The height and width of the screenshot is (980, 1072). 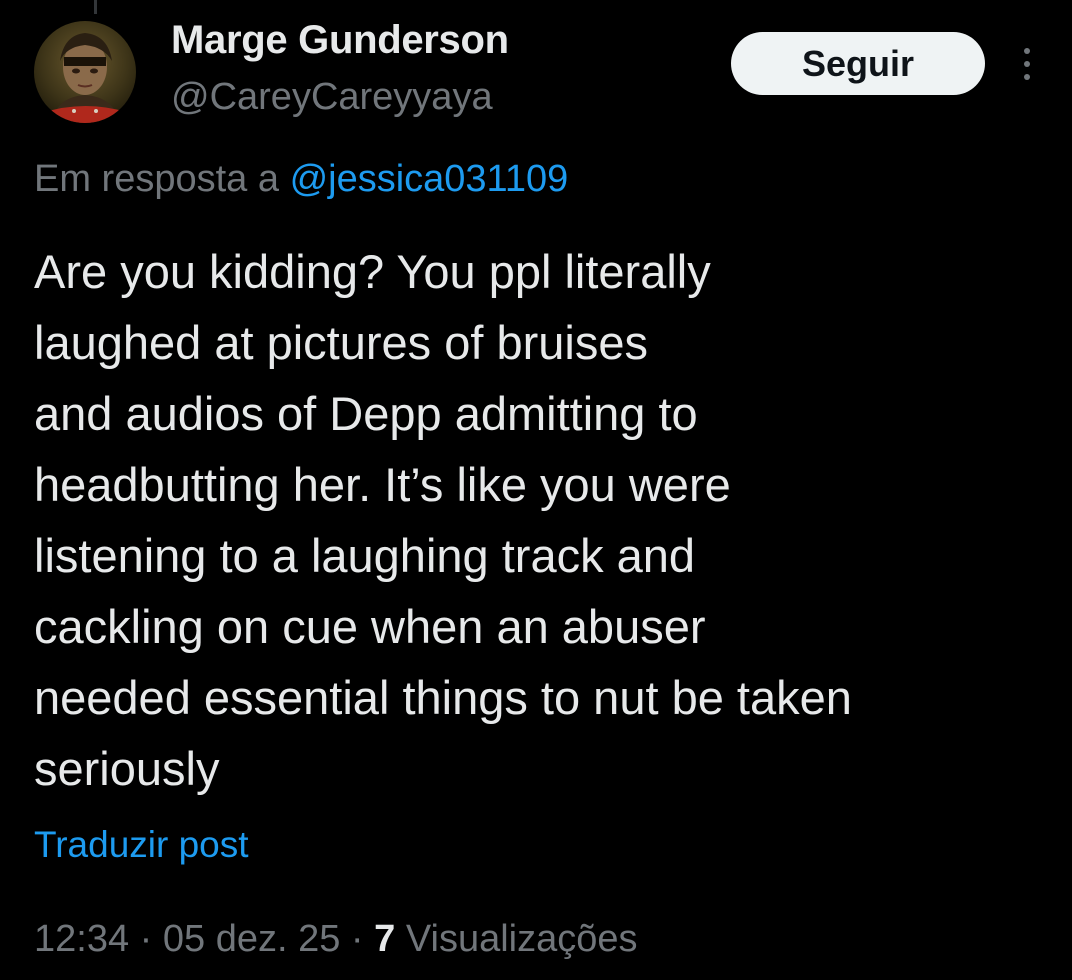 I want to click on reply-context: Em resposta a @jessica031109, so click(x=301, y=179).